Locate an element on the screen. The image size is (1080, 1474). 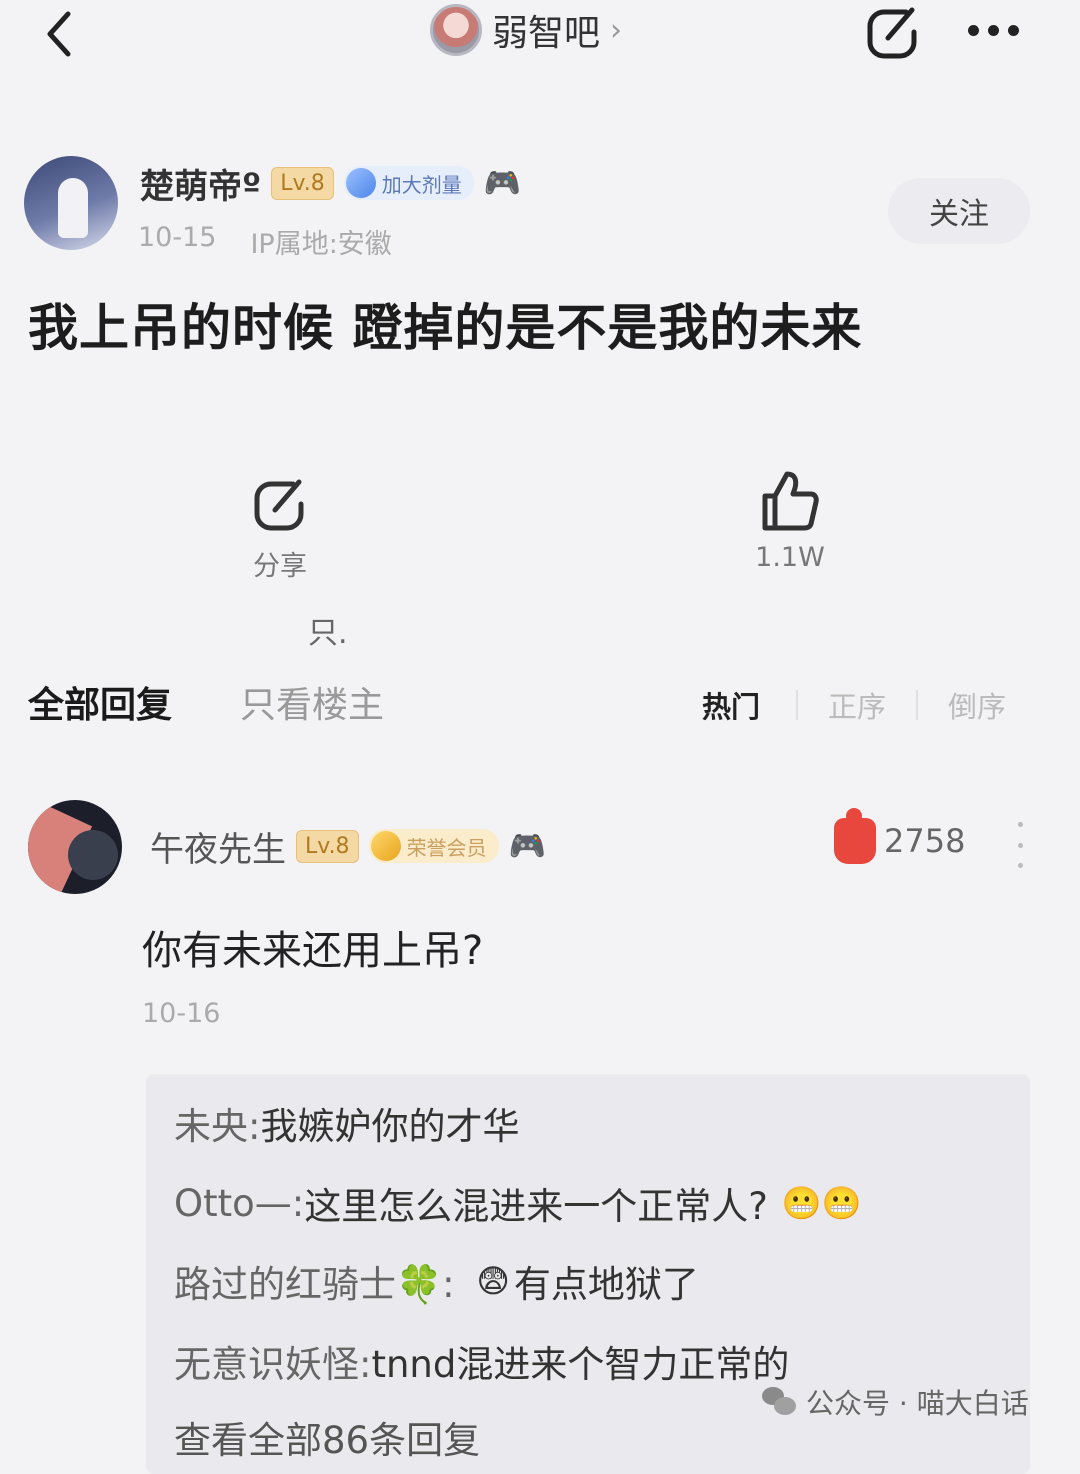
sub-reply-author: 无意识妖怪: is located at coordinates (272, 1361).